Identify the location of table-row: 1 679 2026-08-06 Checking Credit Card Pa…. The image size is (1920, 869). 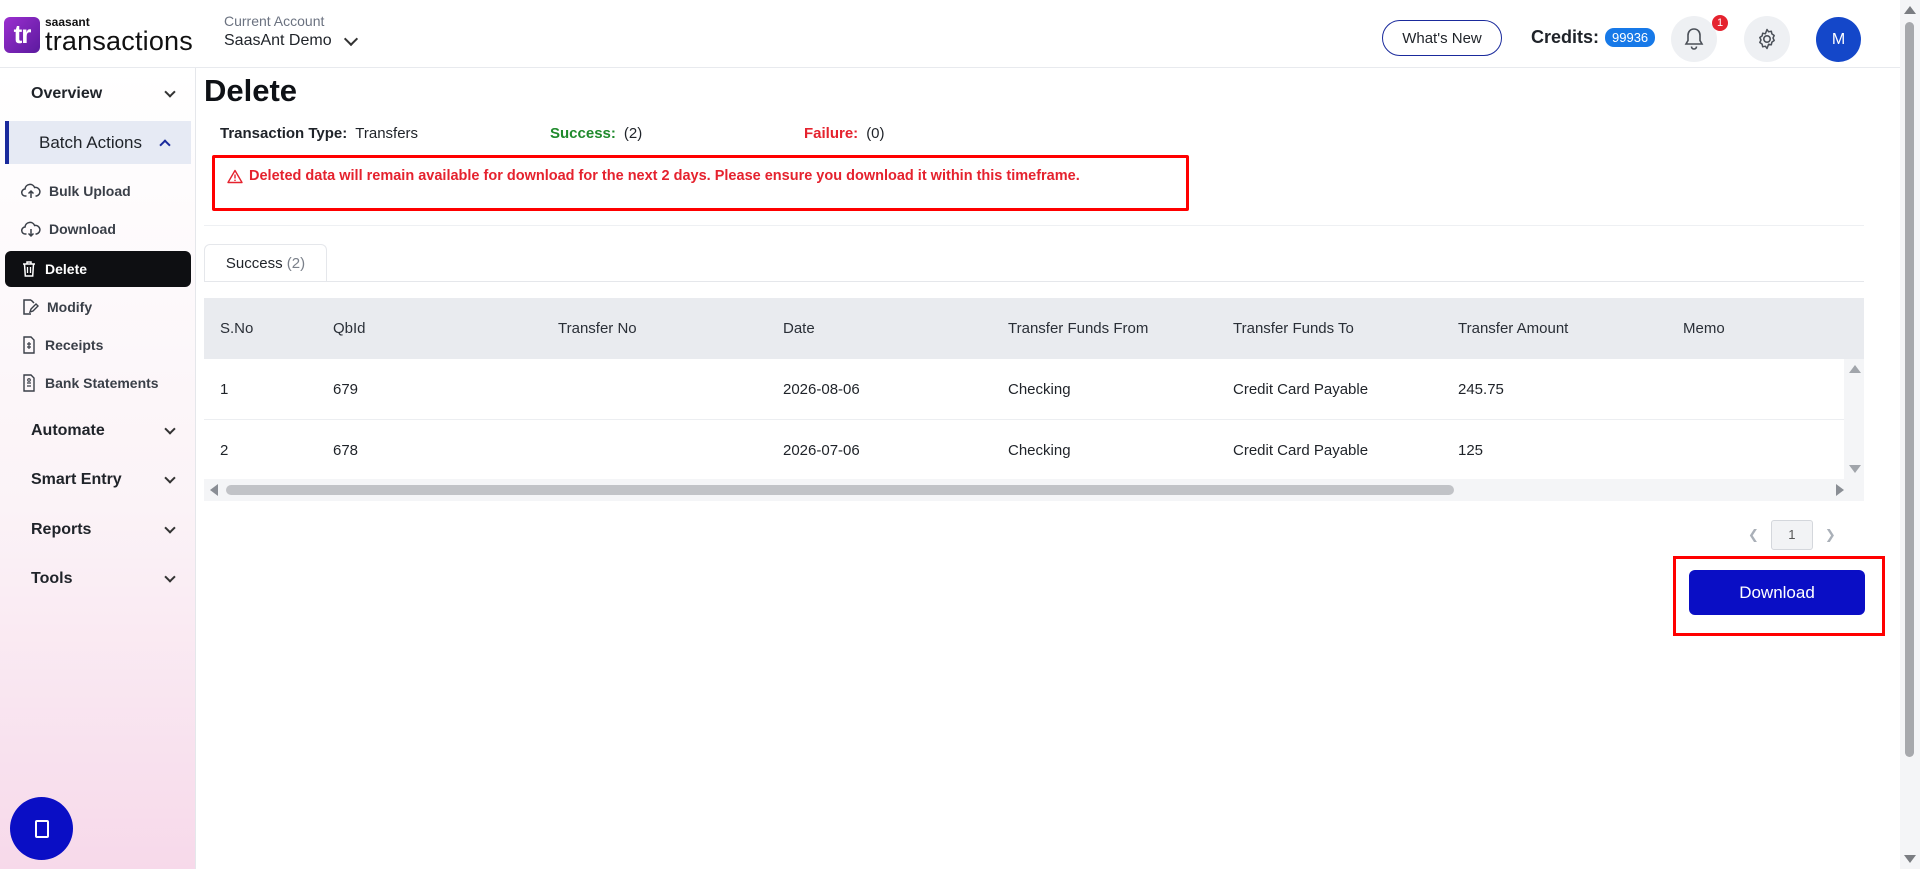
(1024, 389).